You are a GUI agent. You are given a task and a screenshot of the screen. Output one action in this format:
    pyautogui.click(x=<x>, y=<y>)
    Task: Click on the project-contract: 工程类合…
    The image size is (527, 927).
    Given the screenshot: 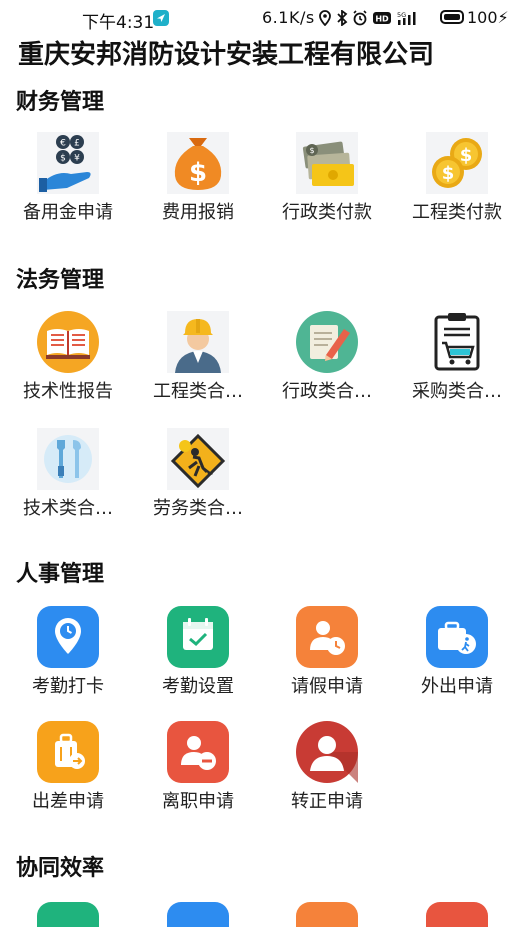 What is the action you would take?
    pyautogui.click(x=198, y=361)
    